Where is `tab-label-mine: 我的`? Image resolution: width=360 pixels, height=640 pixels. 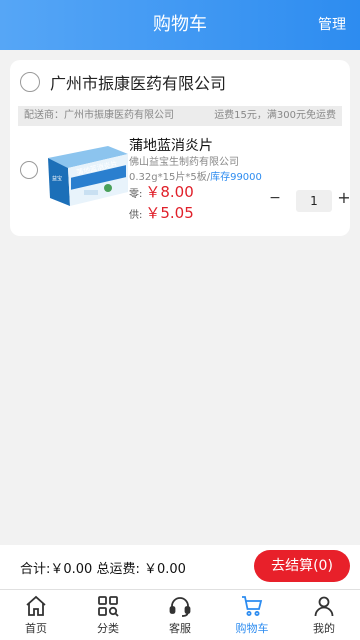 tab-label-mine: 我的 is located at coordinates (324, 628).